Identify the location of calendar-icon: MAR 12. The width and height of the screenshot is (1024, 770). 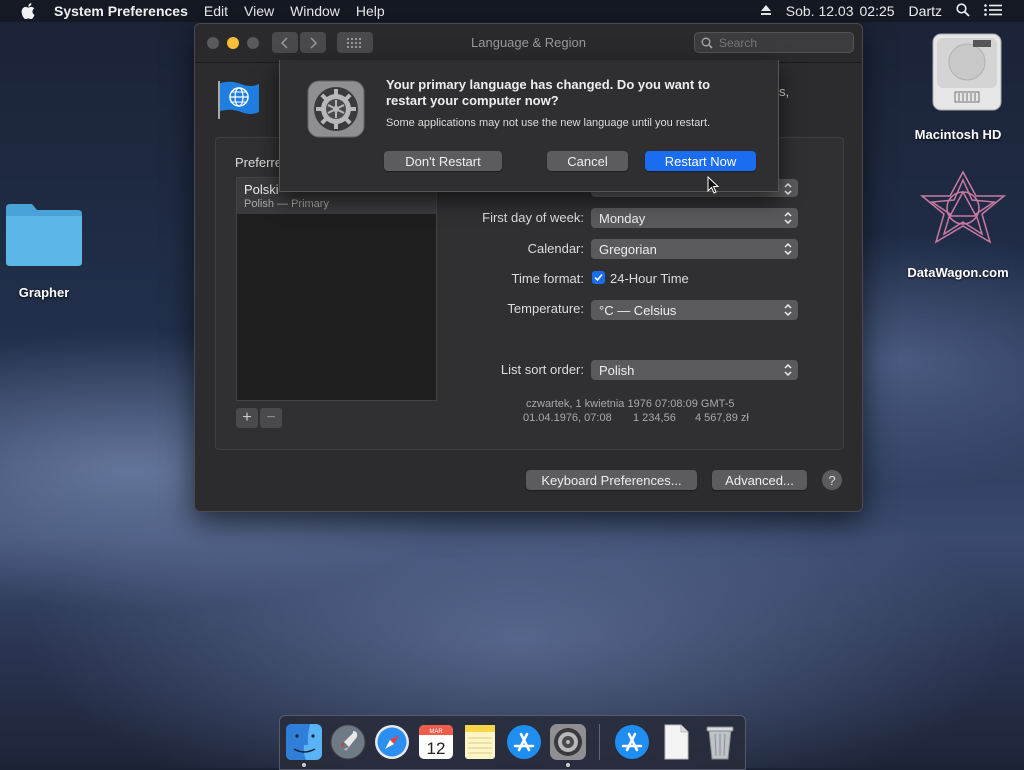
(436, 742).